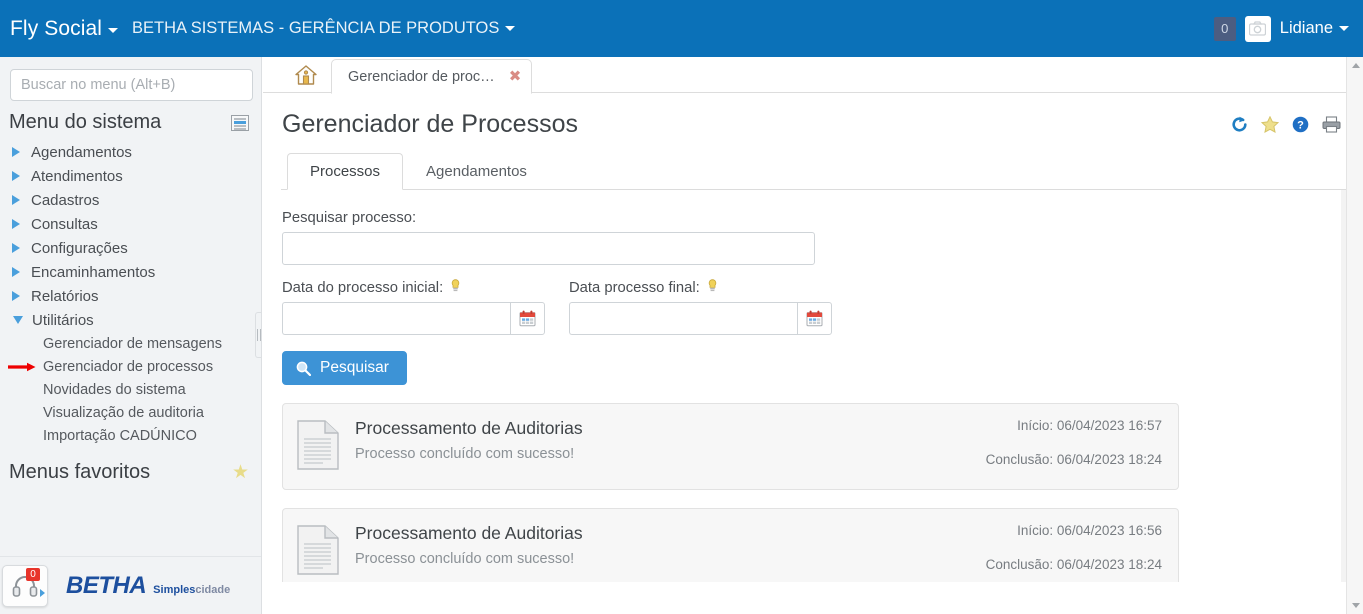  Describe the element at coordinates (130, 343) in the screenshot. I see `sidebar-subitem-gerenciador-de-mensagens: Gerenciador de mensagens` at that location.